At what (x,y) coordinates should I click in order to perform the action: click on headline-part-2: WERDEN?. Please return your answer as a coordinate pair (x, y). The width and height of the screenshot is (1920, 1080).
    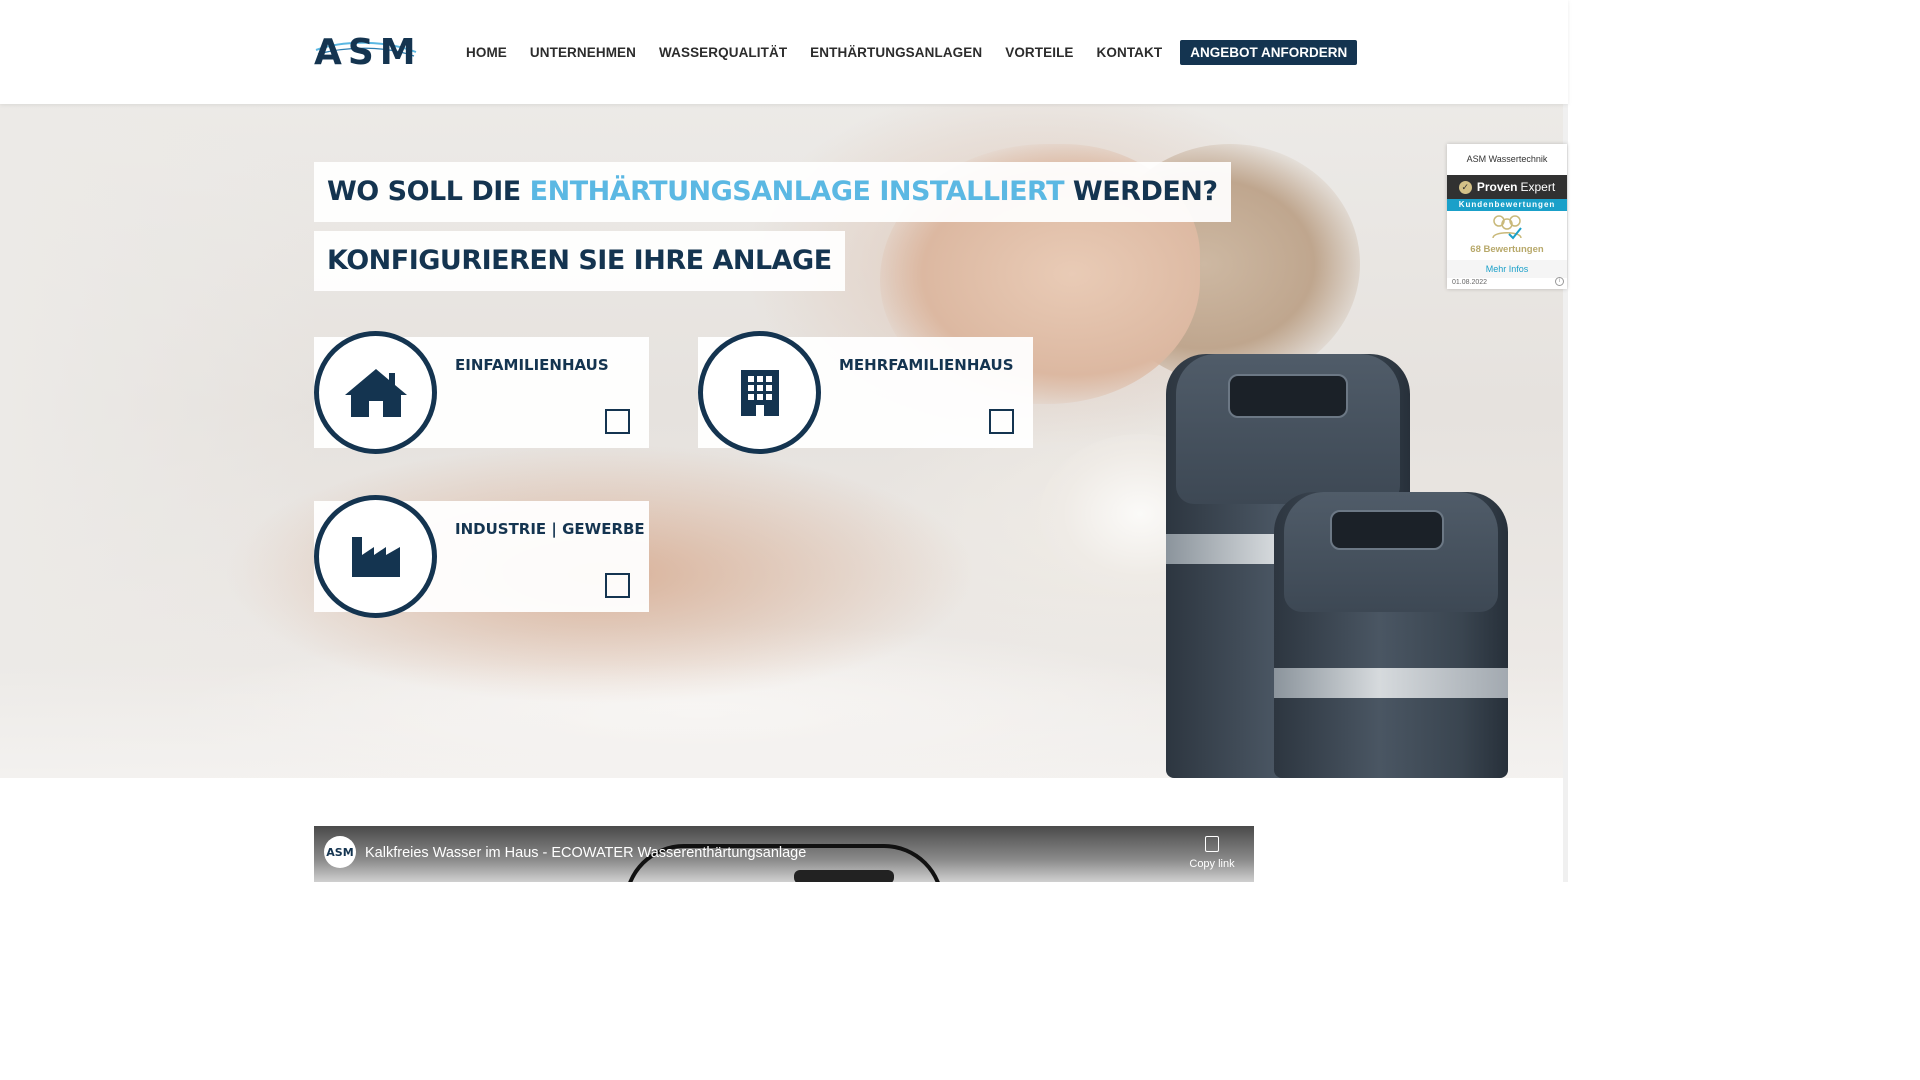
    Looking at the image, I should click on (1141, 191).